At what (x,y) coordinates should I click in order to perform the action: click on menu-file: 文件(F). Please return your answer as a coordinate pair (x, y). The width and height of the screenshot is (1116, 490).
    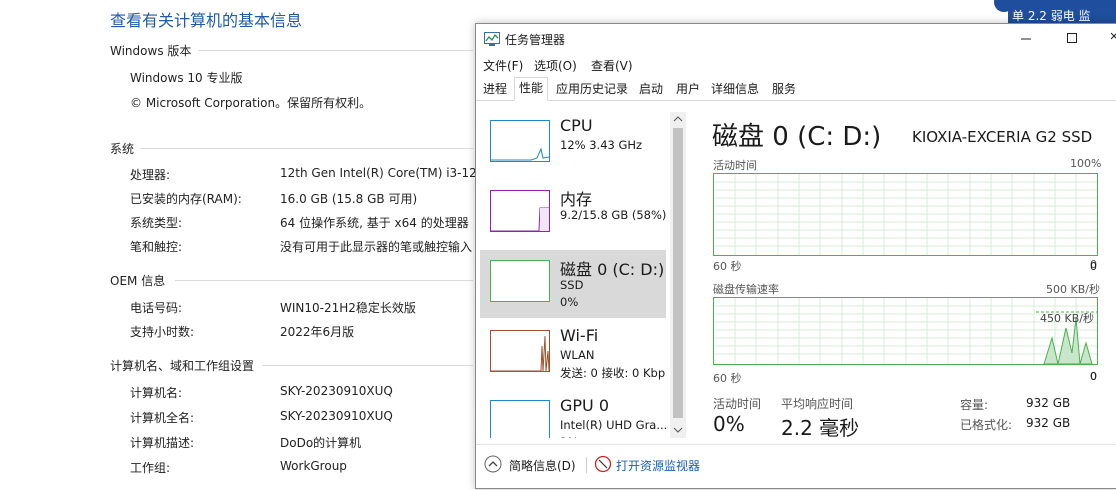
    Looking at the image, I should click on (503, 65).